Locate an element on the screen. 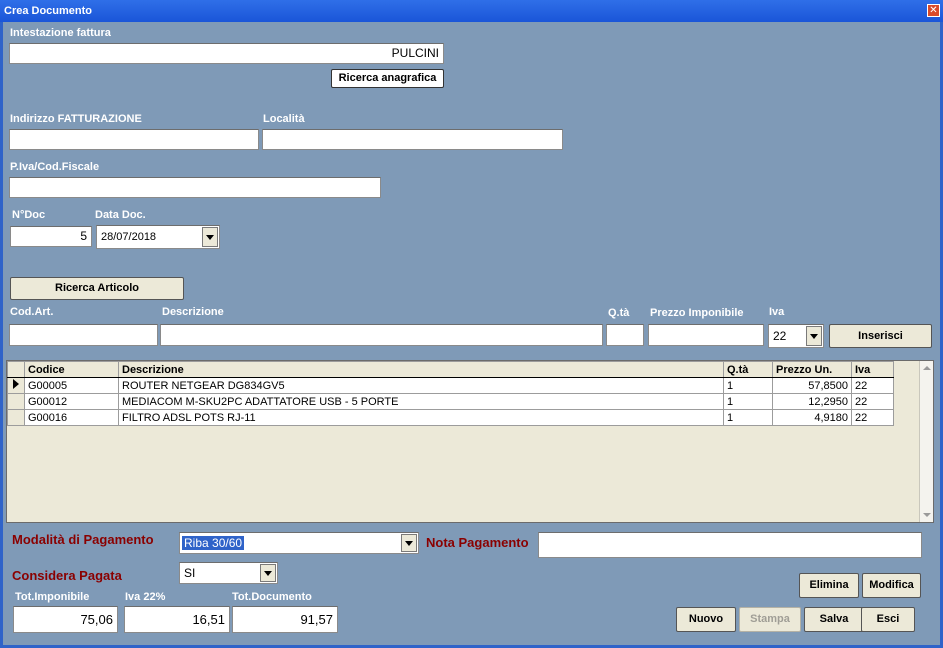 The height and width of the screenshot is (648, 943). ricerca-articolo-button: Ricerca Articolo is located at coordinates (97, 288).